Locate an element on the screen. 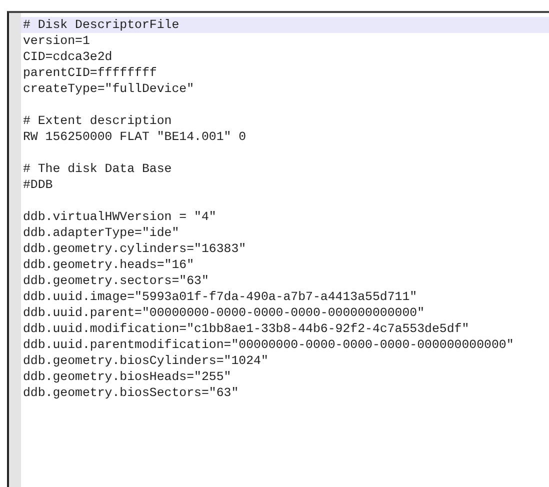 This screenshot has width=549, height=487. code-line: #DDB is located at coordinates (38, 185).